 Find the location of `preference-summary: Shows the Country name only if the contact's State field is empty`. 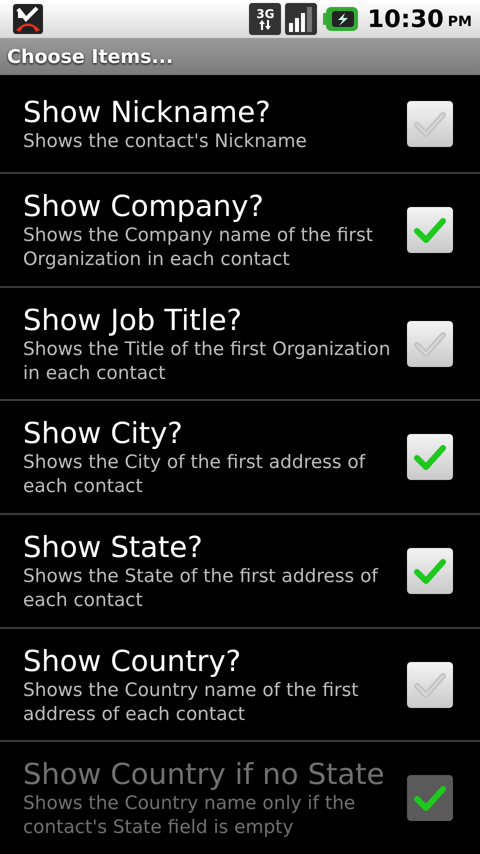

preference-summary: Shows the Country name only if the contact's State field is empty is located at coordinates (189, 816).